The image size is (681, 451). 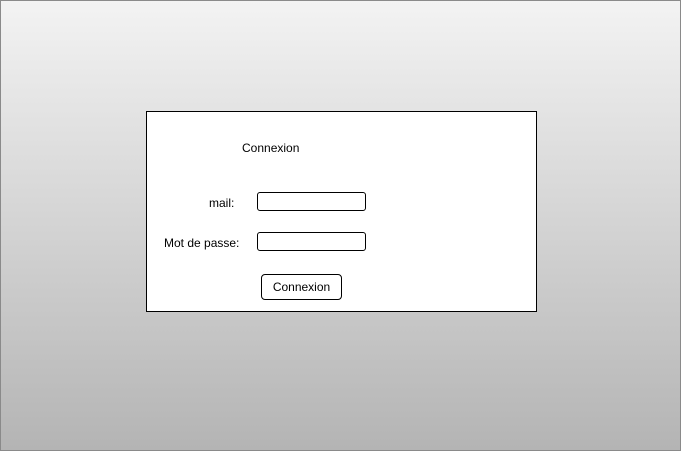 What do you see at coordinates (311, 241) in the screenshot?
I see `password-input` at bounding box center [311, 241].